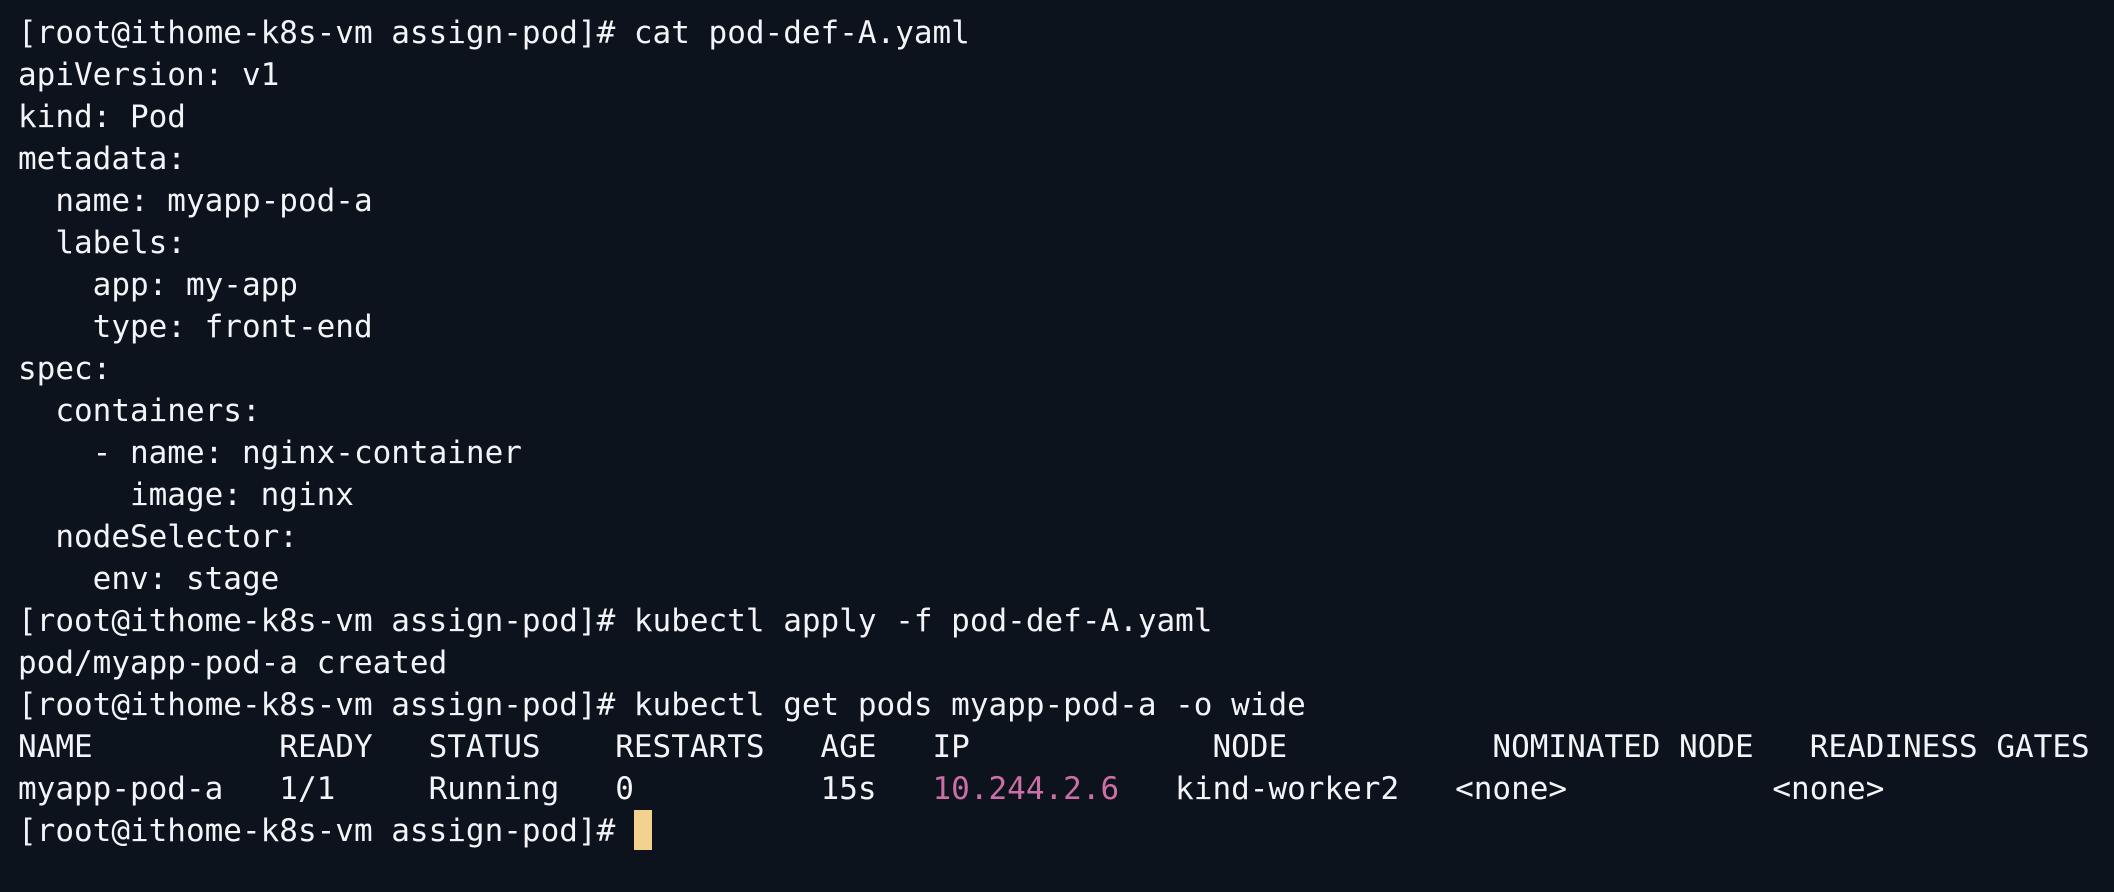 This screenshot has height=892, width=2114. Describe the element at coordinates (102, 159) in the screenshot. I see `yaml-metadata: metadata:` at that location.